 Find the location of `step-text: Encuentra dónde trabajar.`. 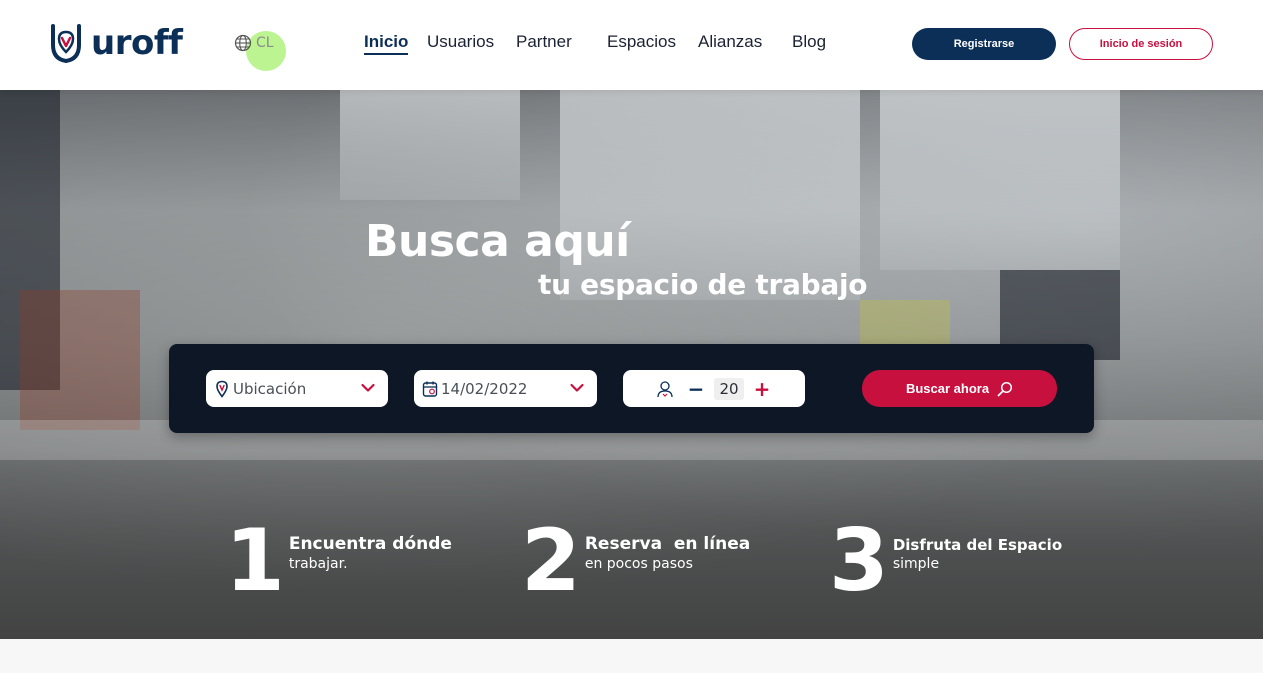

step-text: Encuentra dónde trabajar. is located at coordinates (370, 553).